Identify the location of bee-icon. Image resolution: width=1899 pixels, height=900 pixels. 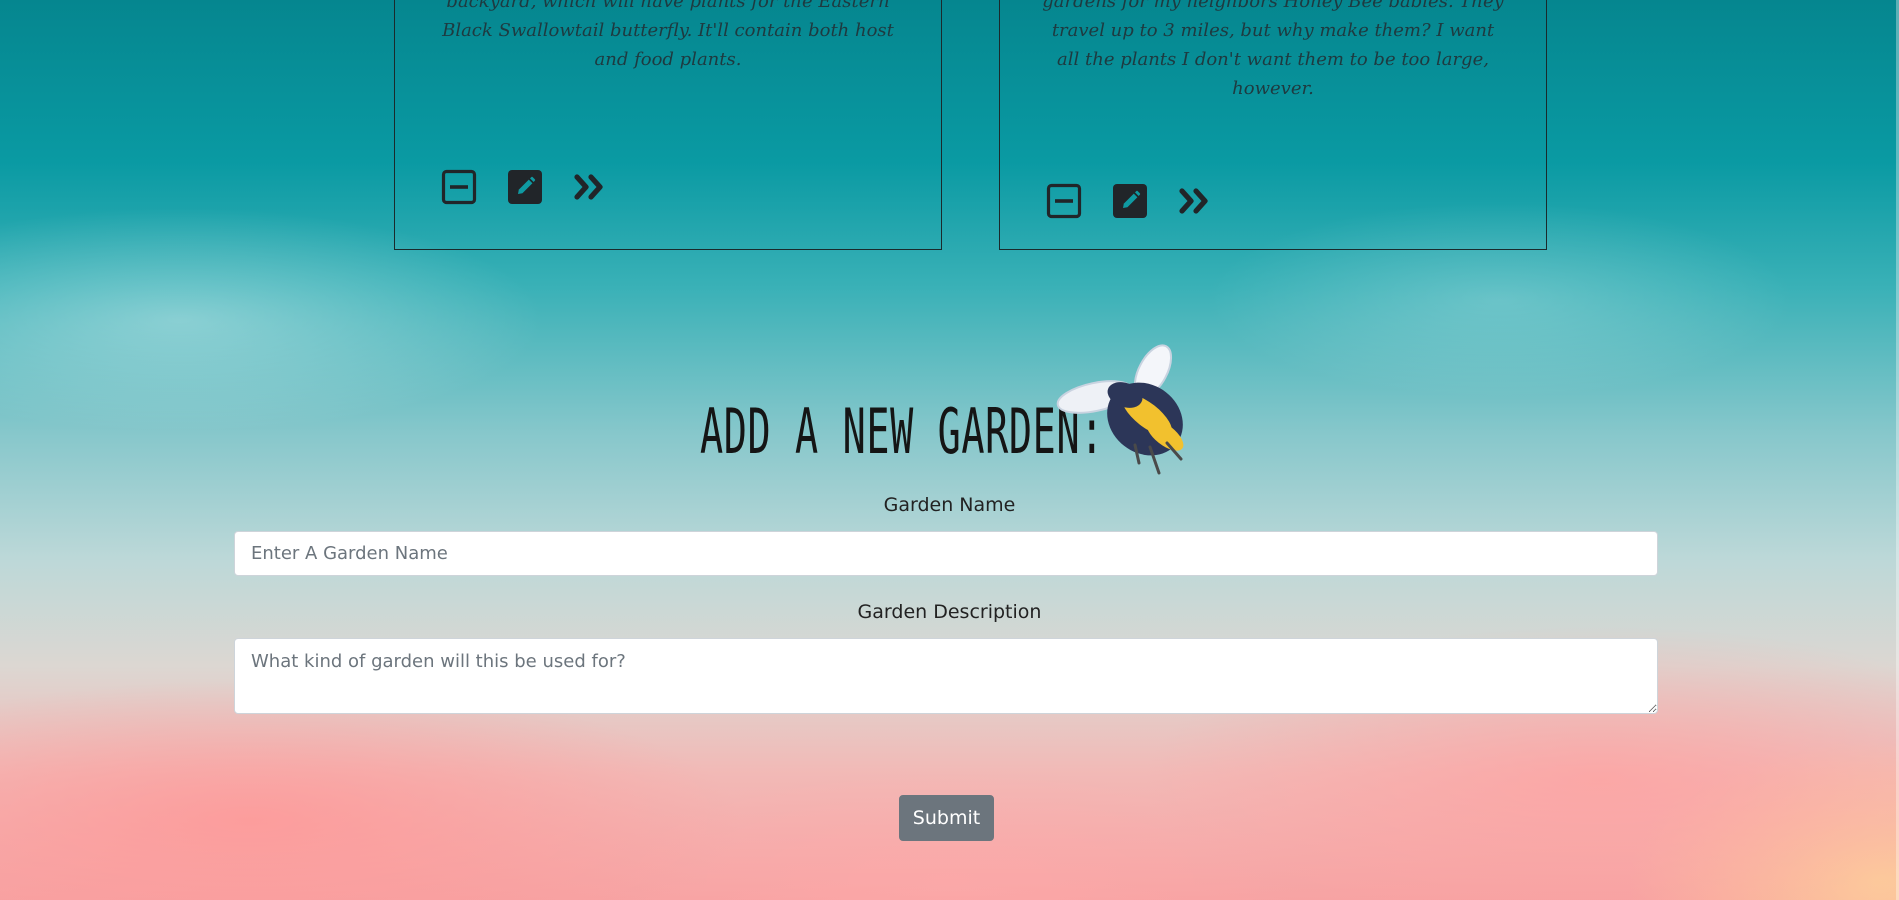
(1120, 409).